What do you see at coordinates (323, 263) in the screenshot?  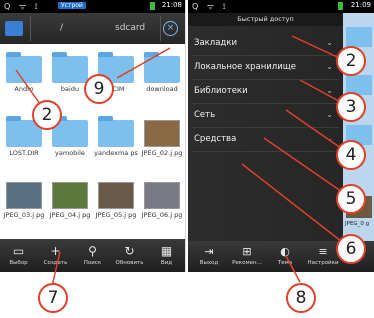 I see `toolbar-label: Настройки` at bounding box center [323, 263].